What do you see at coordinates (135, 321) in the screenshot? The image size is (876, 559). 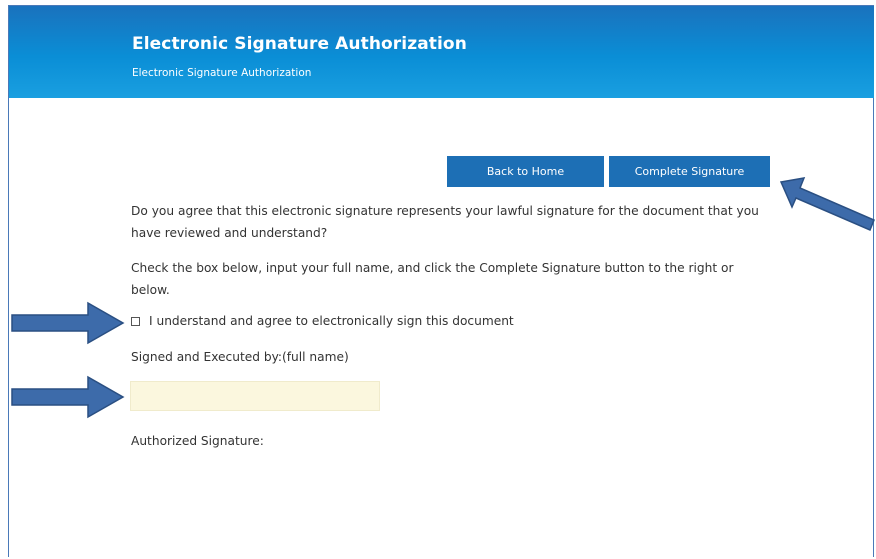 I see `agree-checkbox` at bounding box center [135, 321].